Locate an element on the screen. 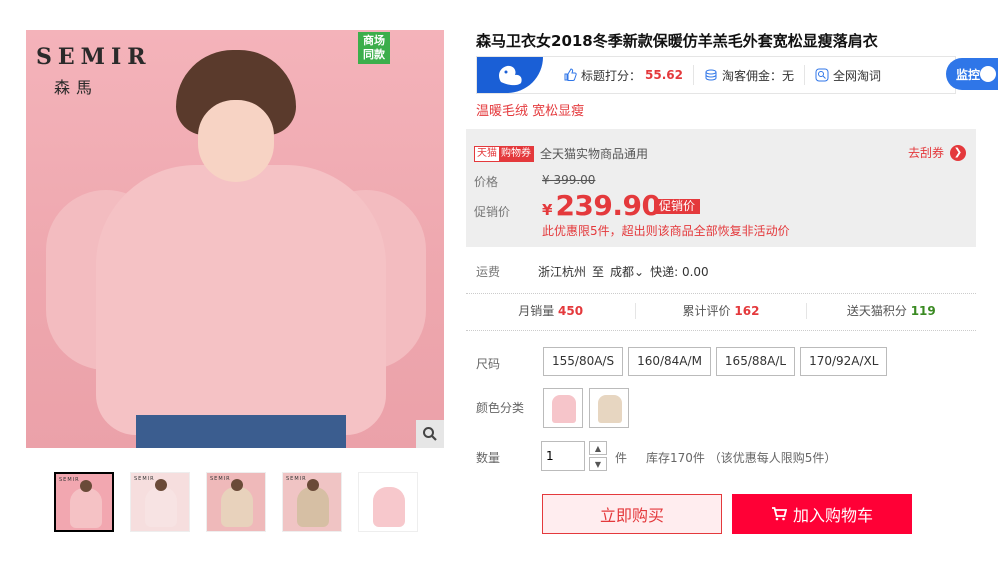 This screenshot has width=1005, height=564. quantity-increase-button: ▲ is located at coordinates (598, 448).